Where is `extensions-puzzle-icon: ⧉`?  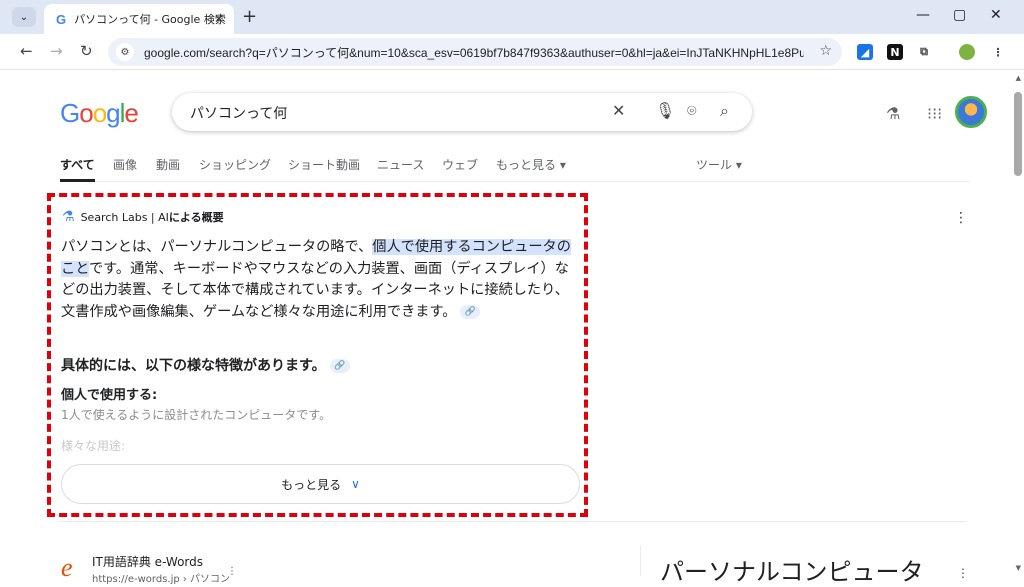
extensions-puzzle-icon: ⧉ is located at coordinates (924, 52).